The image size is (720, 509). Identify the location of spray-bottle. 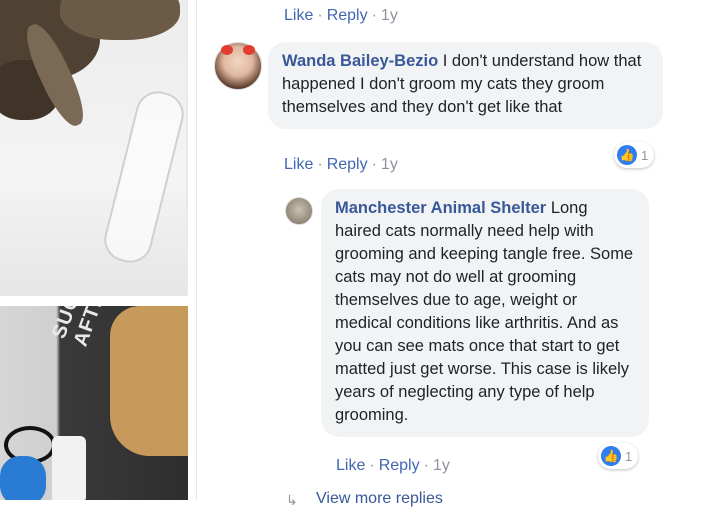
(69, 468).